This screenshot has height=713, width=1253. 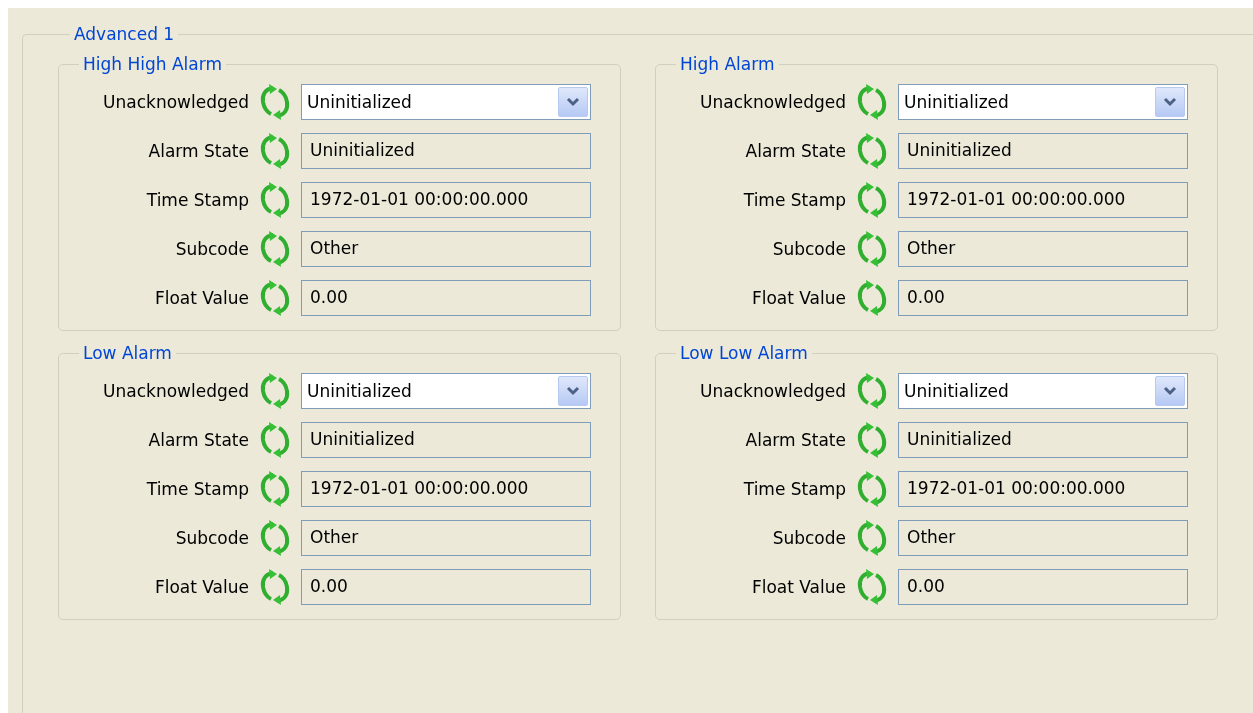 I want to click on group-title: High Alarm, so click(x=727, y=64).